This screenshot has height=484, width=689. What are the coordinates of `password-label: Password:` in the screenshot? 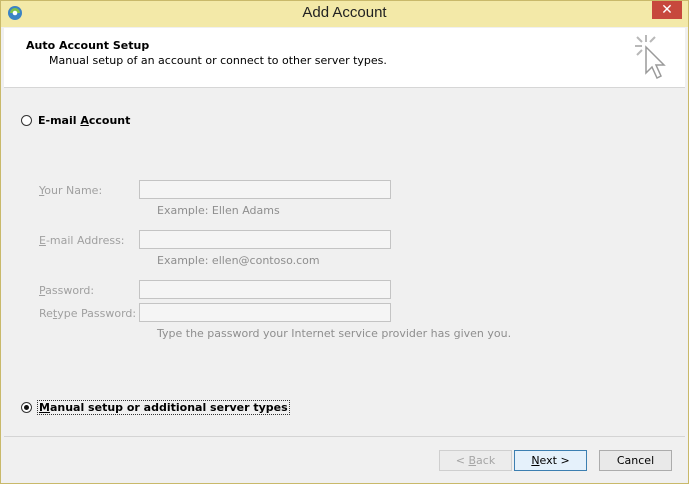 It's located at (67, 290).